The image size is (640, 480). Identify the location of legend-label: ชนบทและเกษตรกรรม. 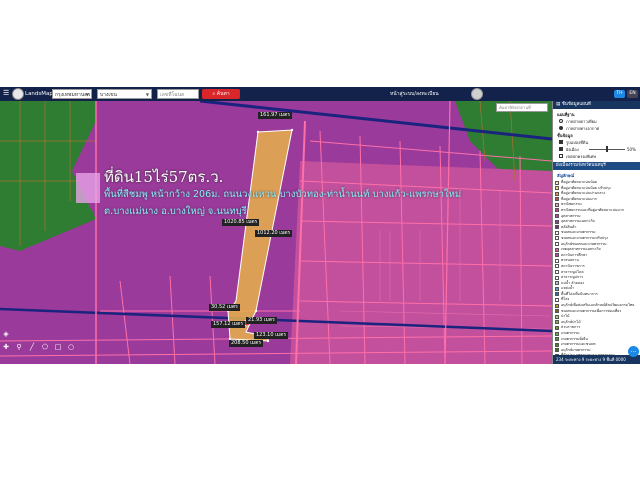
(578, 232).